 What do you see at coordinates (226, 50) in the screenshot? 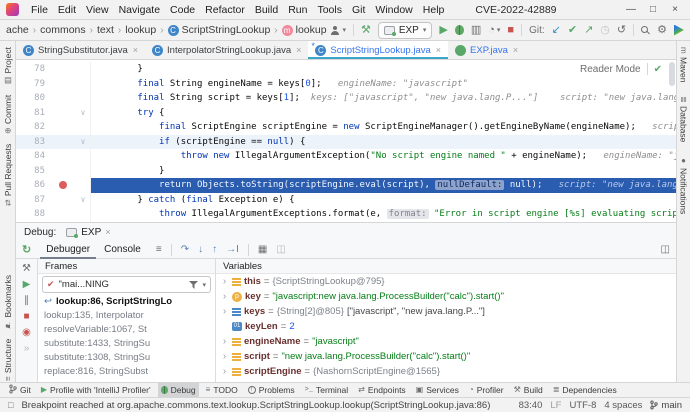
I see `tab-InterpolatorStringLookup.java: C InterpolatorStringLookup.java ×` at bounding box center [226, 50].